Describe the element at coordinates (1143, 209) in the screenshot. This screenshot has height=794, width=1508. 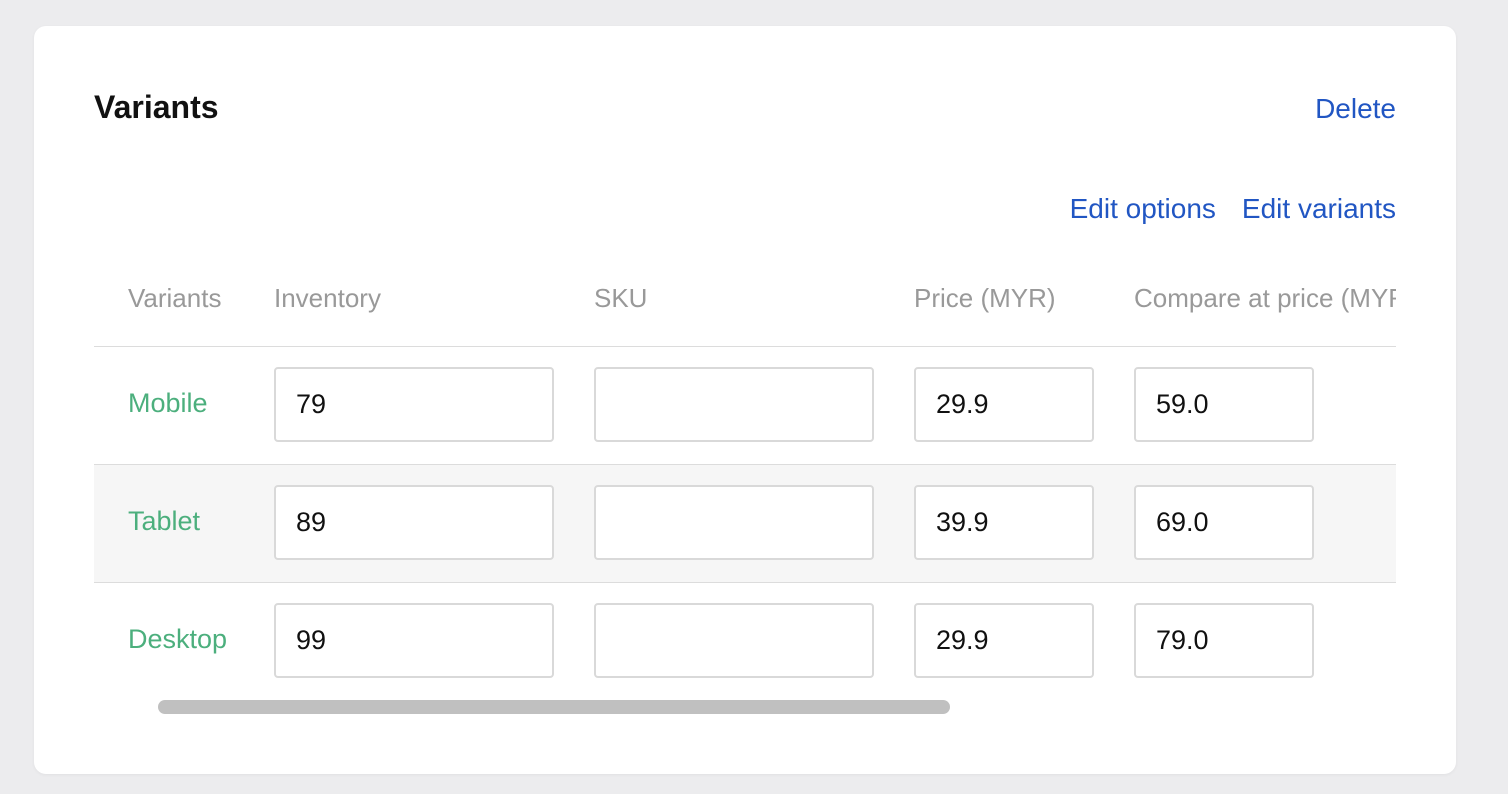
I see `edit-options-link: Edit options` at that location.